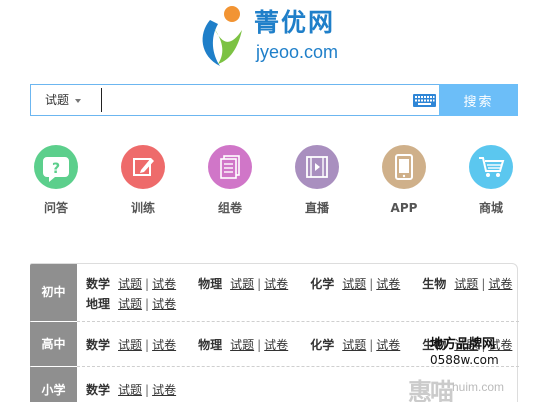  I want to click on search-type-label: 试题, so click(57, 100).